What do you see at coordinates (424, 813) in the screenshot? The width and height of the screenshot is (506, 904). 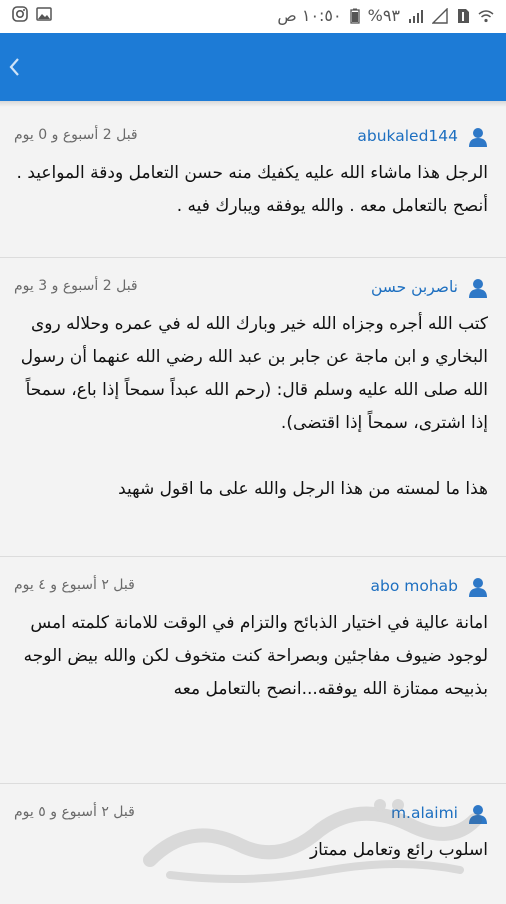 I see `username-link: m.alaimi` at bounding box center [424, 813].